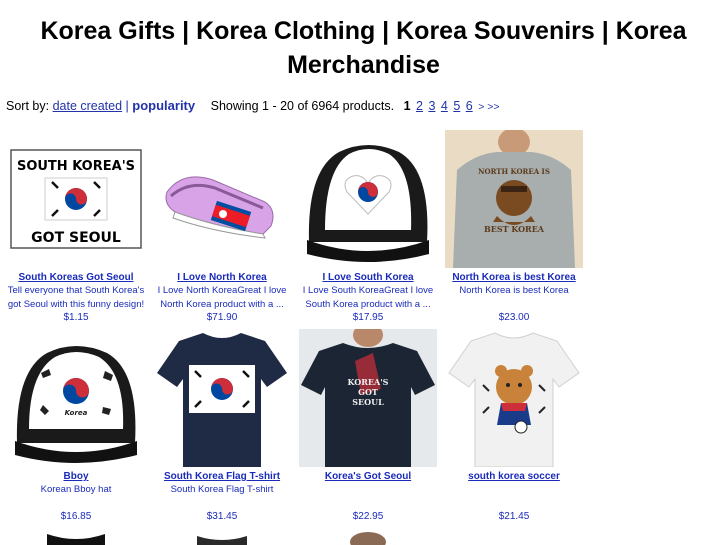 The image size is (727, 545). What do you see at coordinates (368, 317) in the screenshot?
I see `product-price: $17.95` at bounding box center [368, 317].